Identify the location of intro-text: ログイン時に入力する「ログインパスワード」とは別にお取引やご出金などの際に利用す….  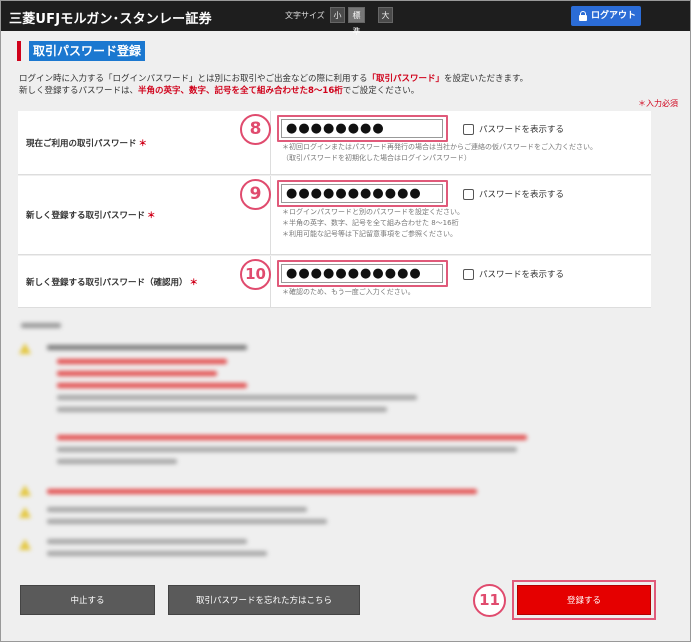
(354, 85).